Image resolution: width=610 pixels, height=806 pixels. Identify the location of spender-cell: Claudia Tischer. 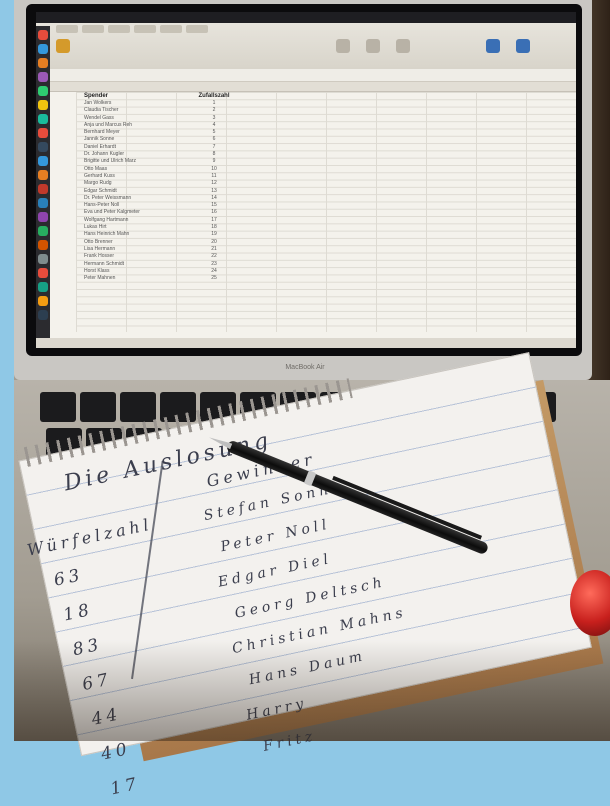
(134, 110).